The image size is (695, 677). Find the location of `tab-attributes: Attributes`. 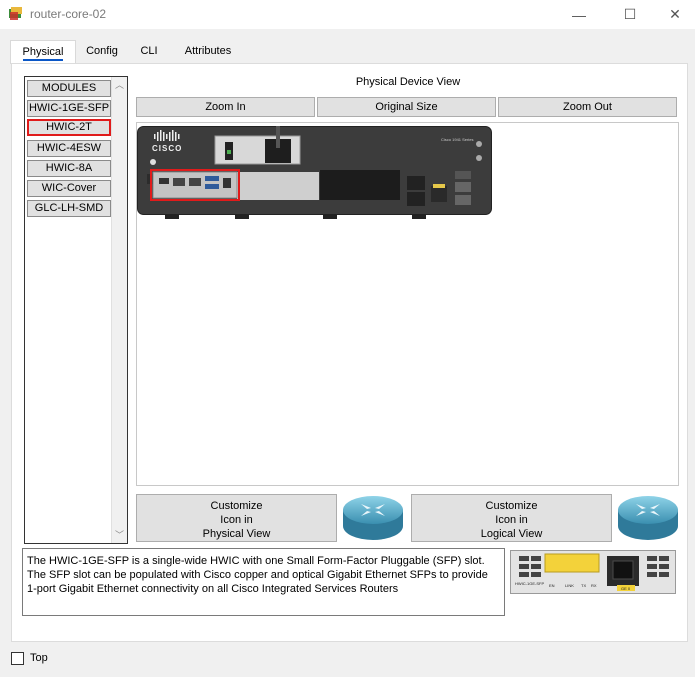

tab-attributes: Attributes is located at coordinates (208, 52).